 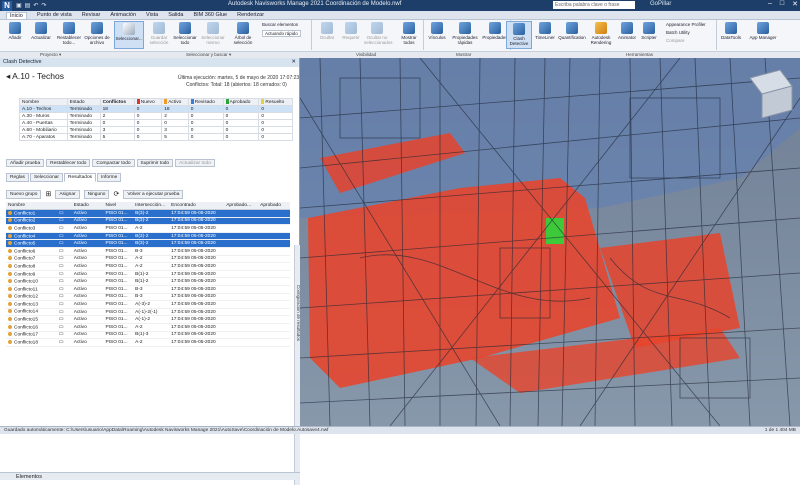 I want to click on tab-animacion: Animación, so click(x=123, y=15).